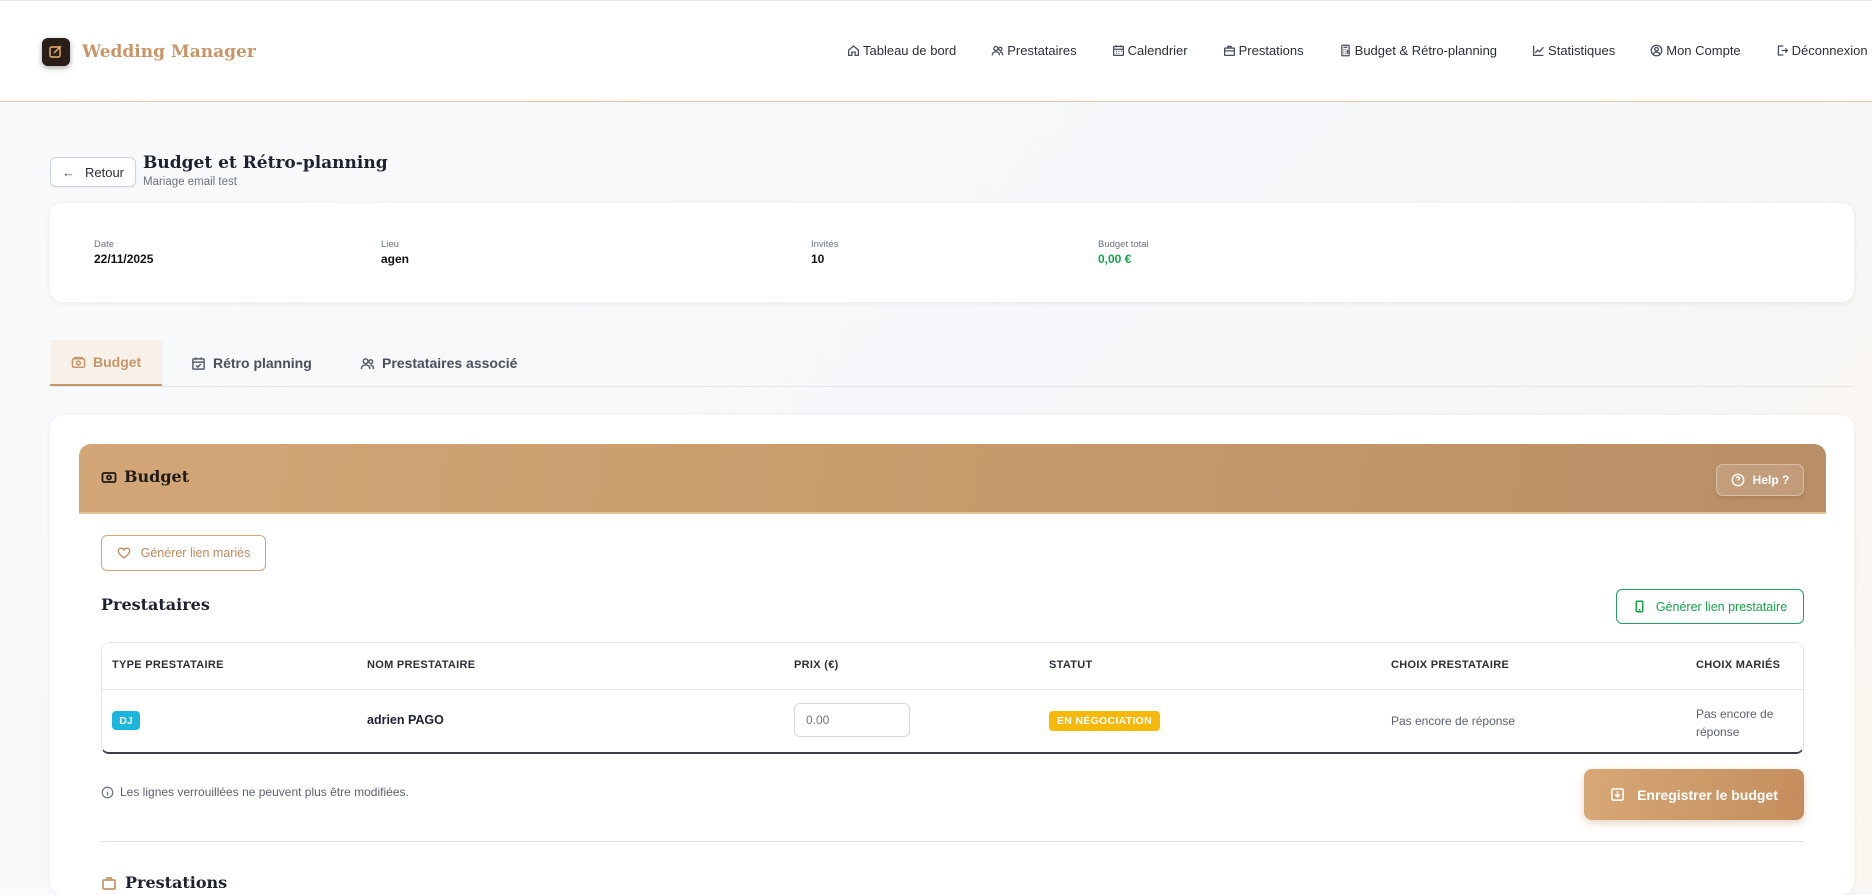  Describe the element at coordinates (56, 52) in the screenshot. I see `brand-logo-icon` at that location.